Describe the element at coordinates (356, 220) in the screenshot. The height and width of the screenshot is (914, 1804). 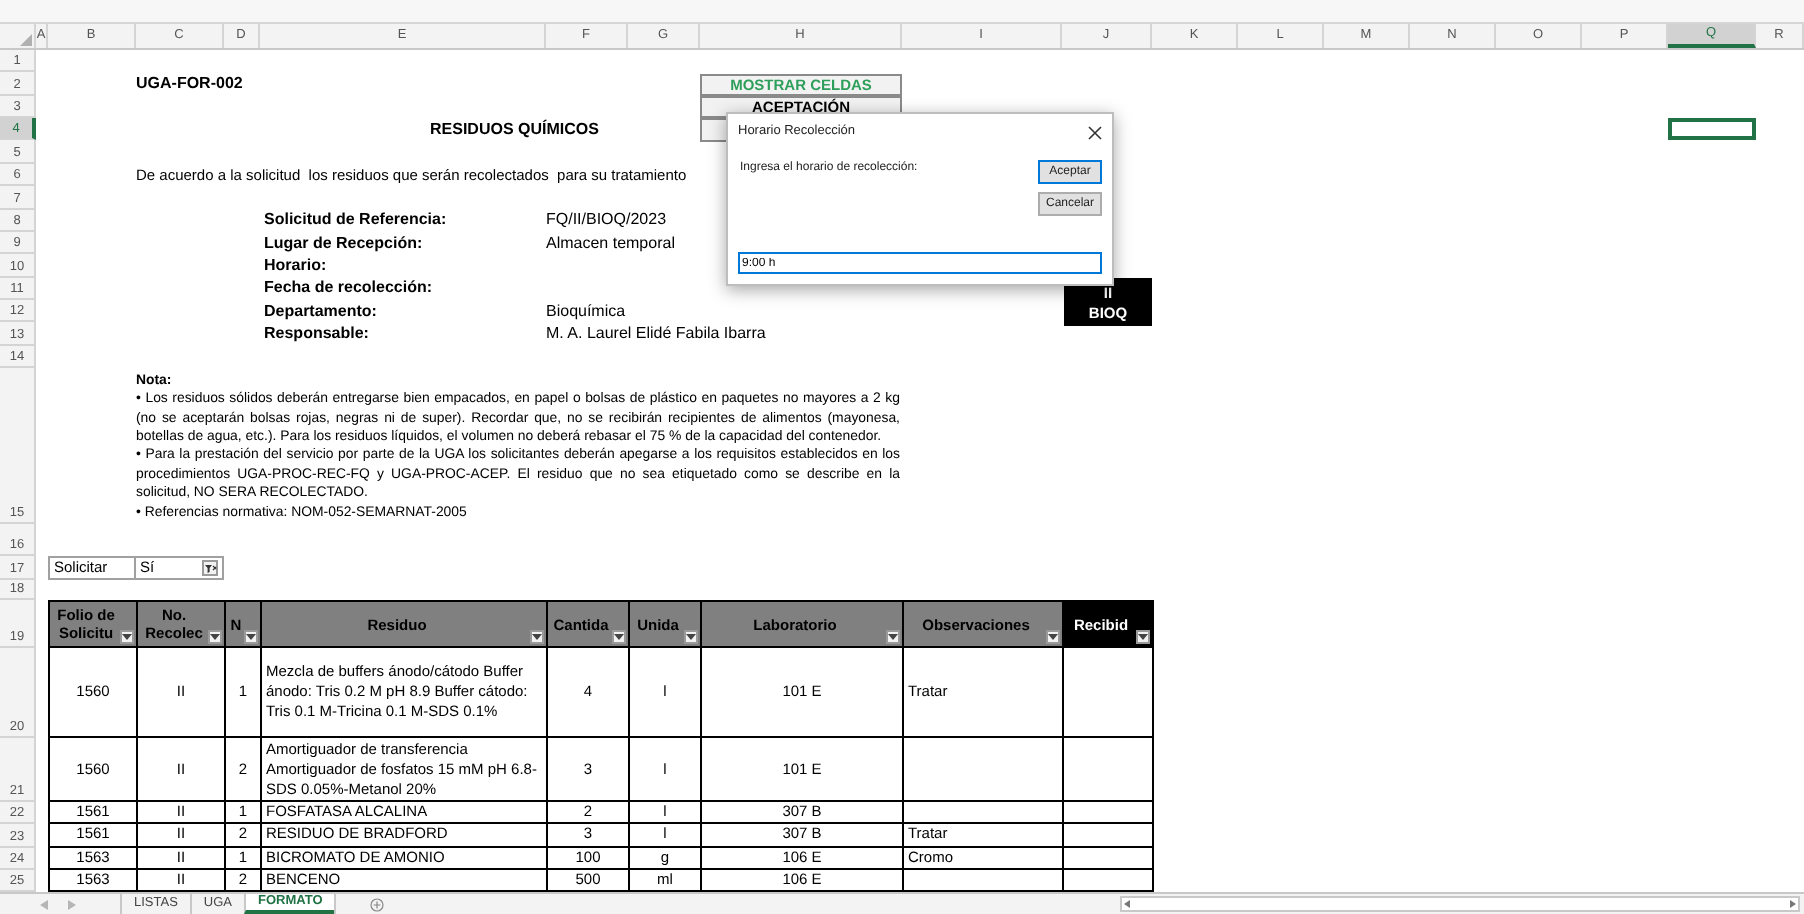
I see `field-label: Solicitud de Referencia:` at that location.